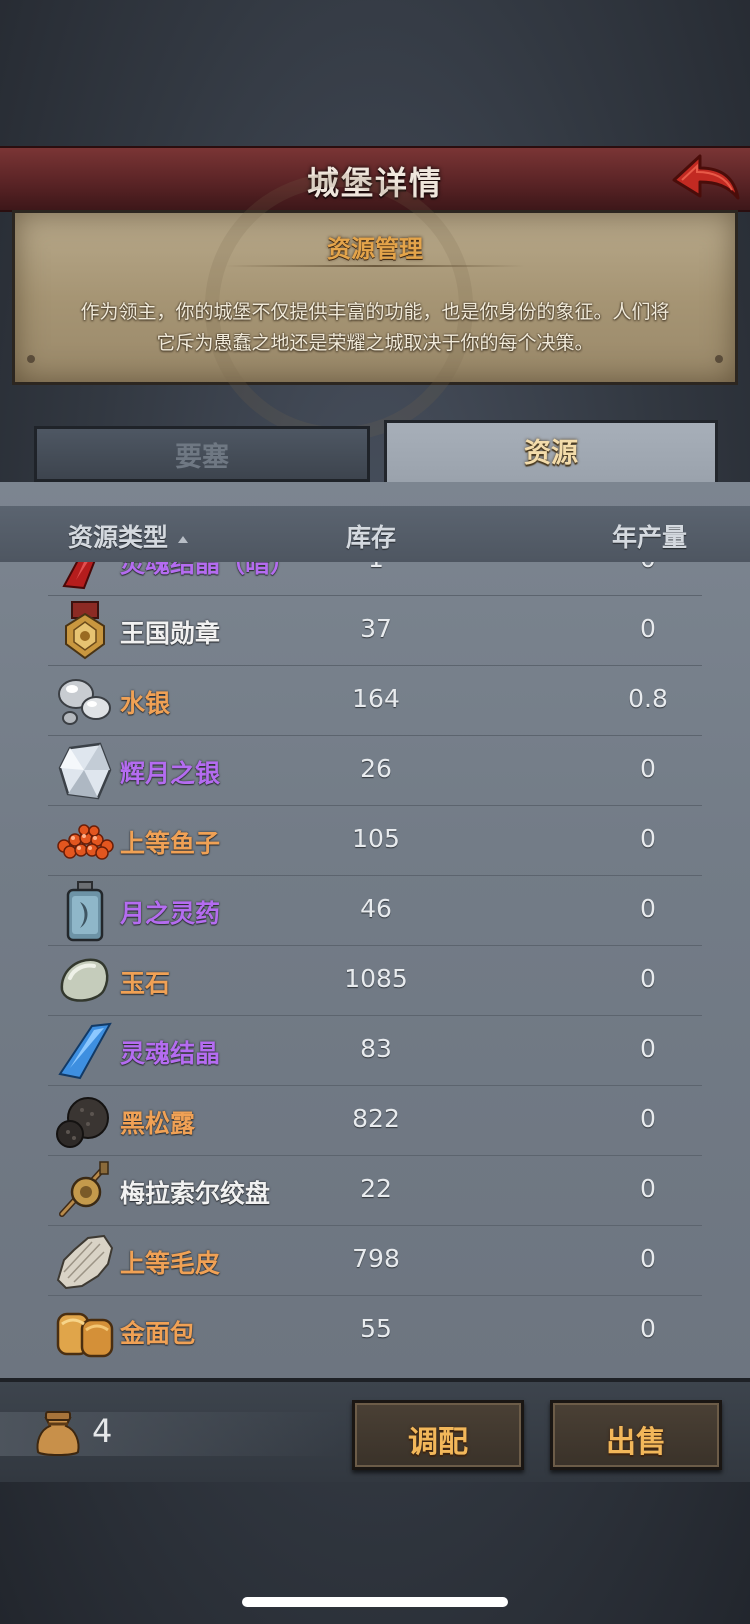  Describe the element at coordinates (648, 698) in the screenshot. I see `resource-production: 0.8` at that location.